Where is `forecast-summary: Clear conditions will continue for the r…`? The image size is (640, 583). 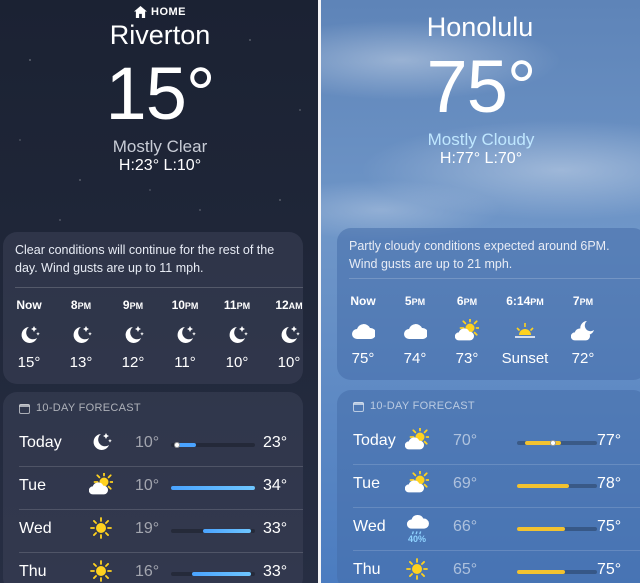 forecast-summary: Clear conditions will continue for the r… is located at coordinates (145, 259).